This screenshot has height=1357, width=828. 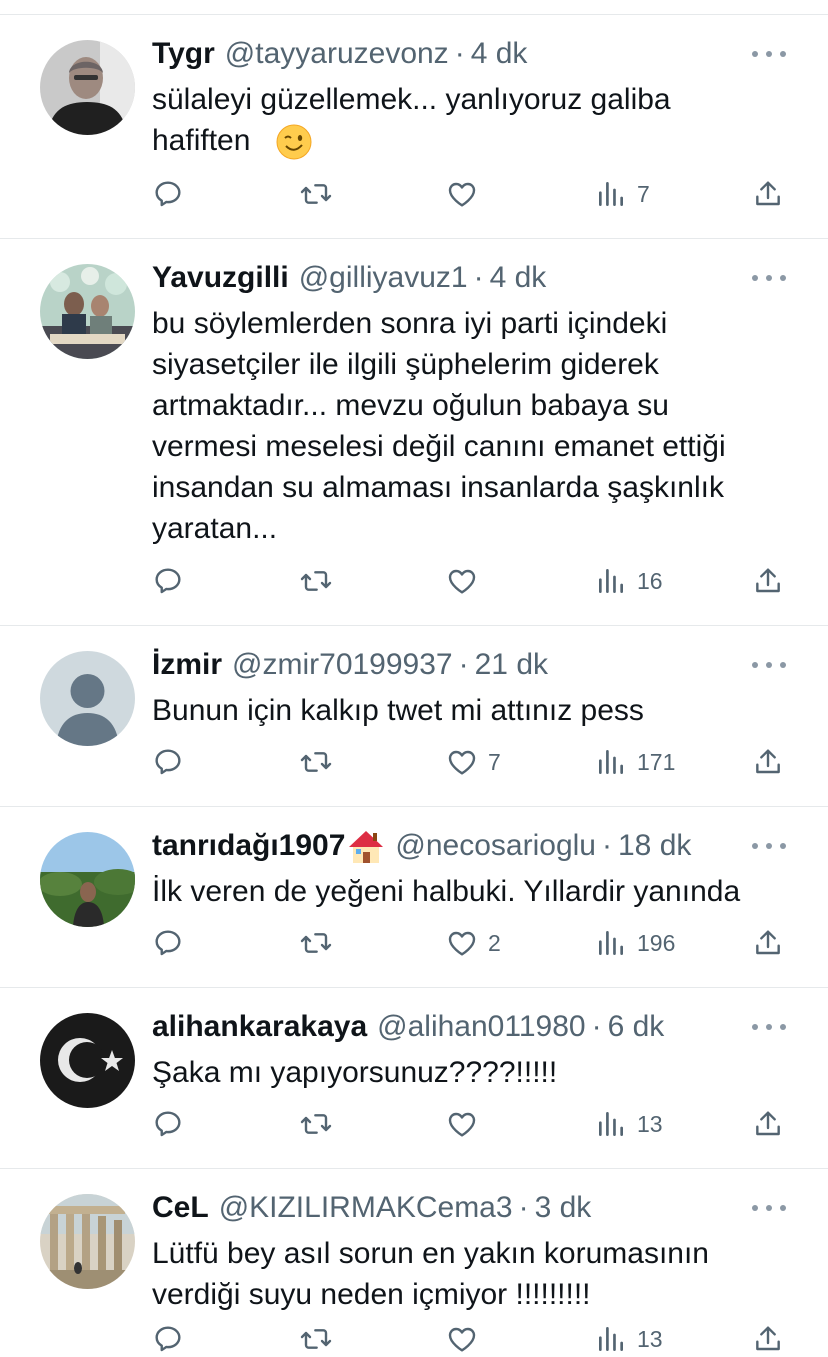 I want to click on like-count: 2, so click(x=494, y=942).